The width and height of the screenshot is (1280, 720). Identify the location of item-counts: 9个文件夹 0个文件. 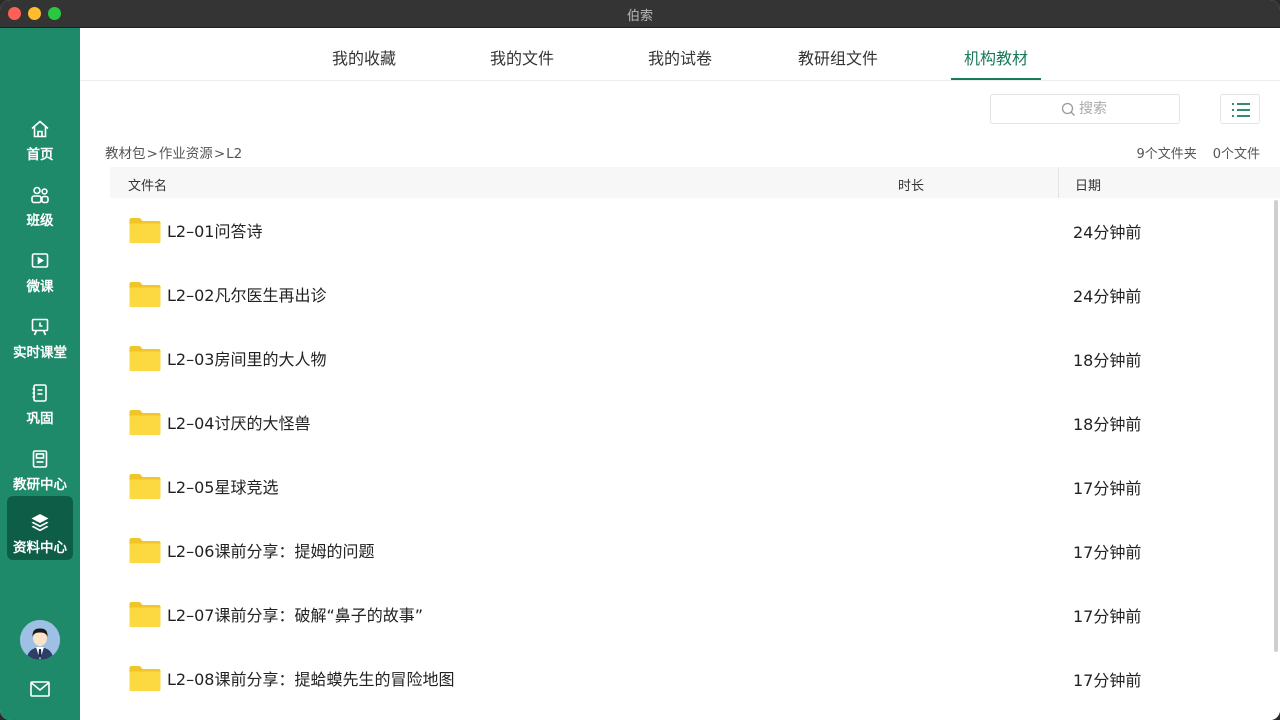
(1190, 152).